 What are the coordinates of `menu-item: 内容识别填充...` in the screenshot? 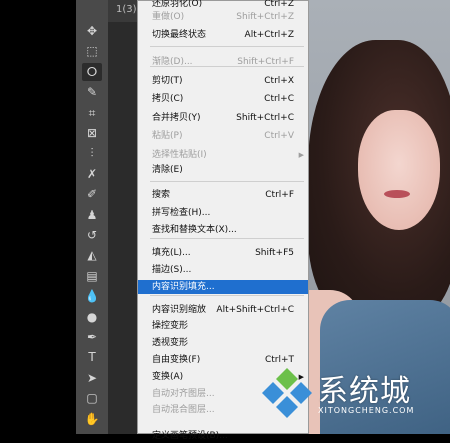 It's located at (223, 287).